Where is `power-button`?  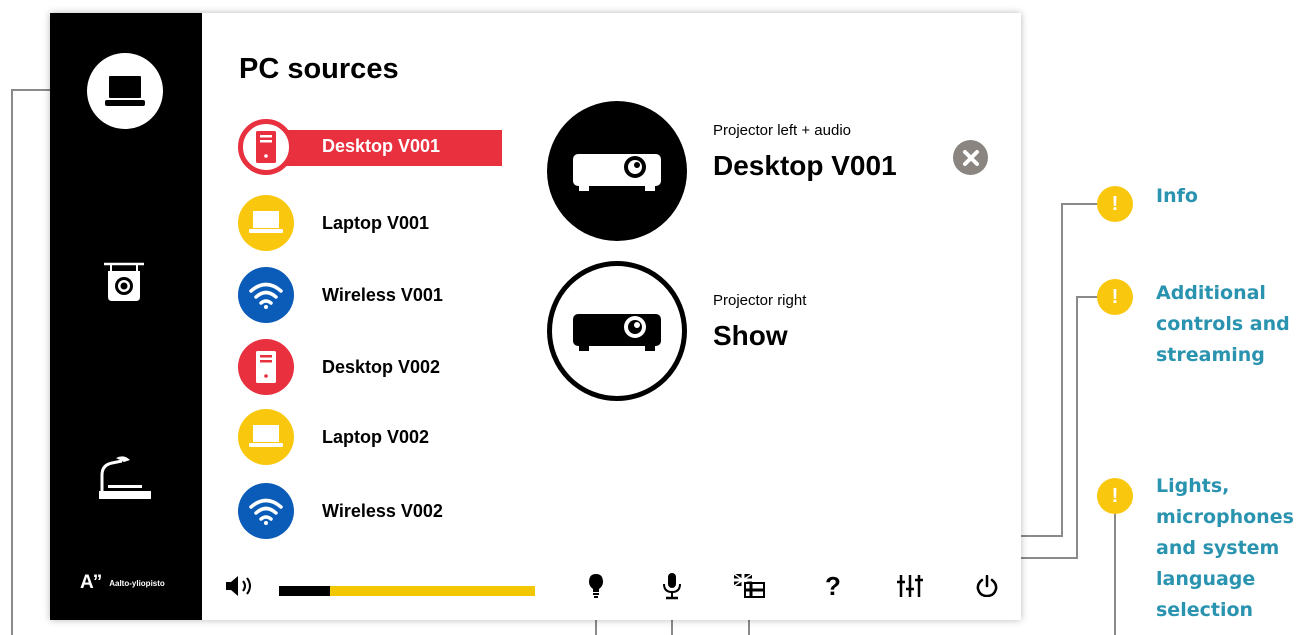 power-button is located at coordinates (987, 586).